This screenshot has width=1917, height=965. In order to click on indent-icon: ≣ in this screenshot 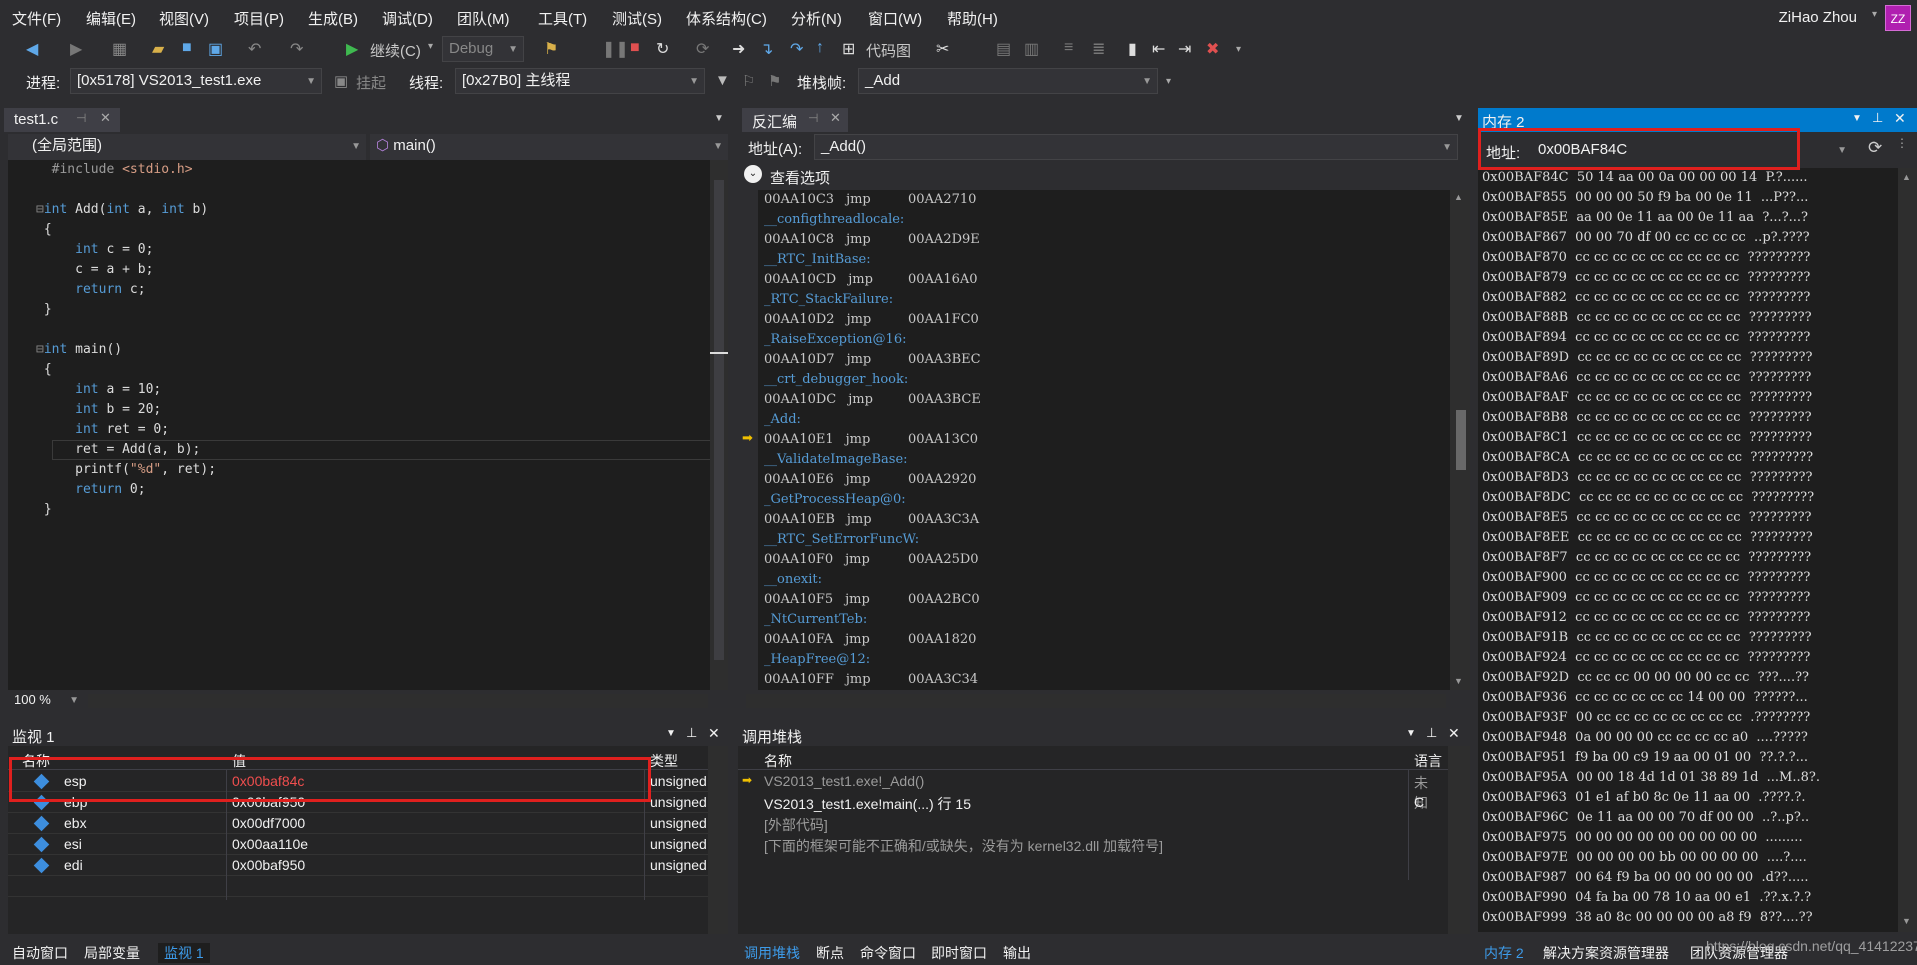, I will do `click(1098, 49)`.